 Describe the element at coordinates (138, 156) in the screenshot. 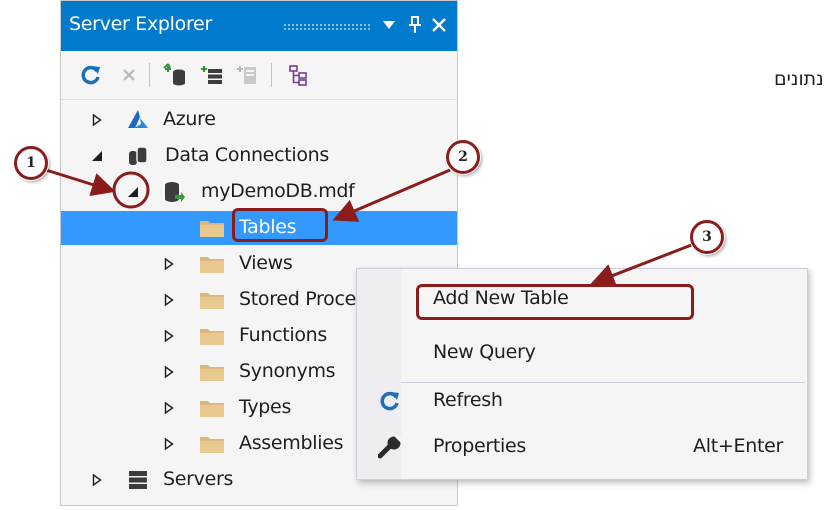

I see `data-connections-icon` at that location.